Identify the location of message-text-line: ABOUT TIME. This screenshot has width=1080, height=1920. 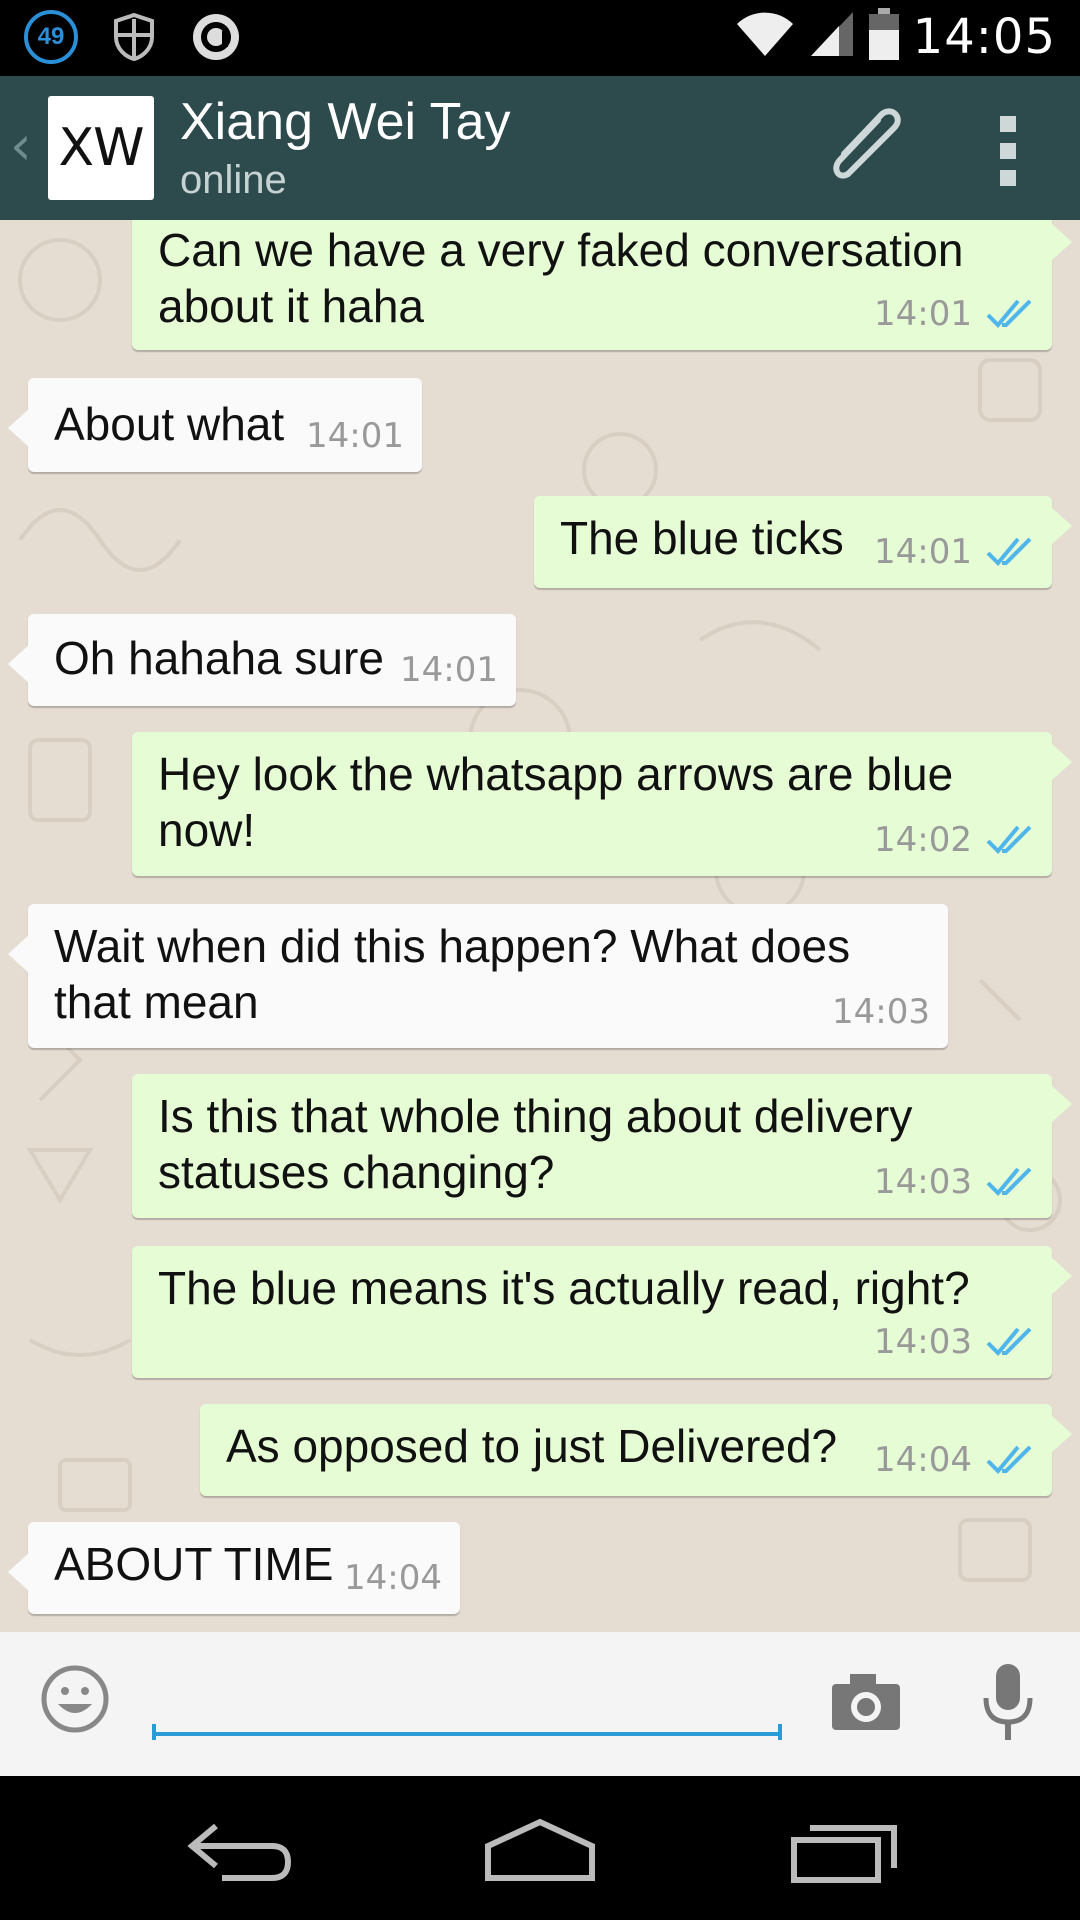
(194, 1564).